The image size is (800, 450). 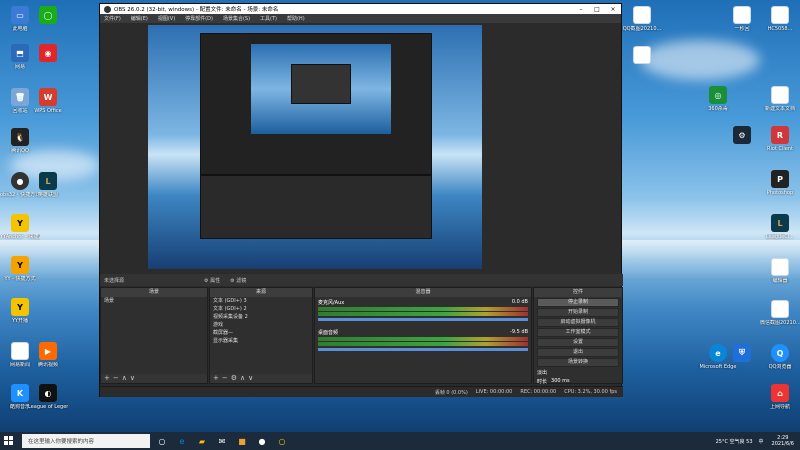 What do you see at coordinates (642, 56) in the screenshot?
I see `desktop-icon-doc: ▤` at bounding box center [642, 56].